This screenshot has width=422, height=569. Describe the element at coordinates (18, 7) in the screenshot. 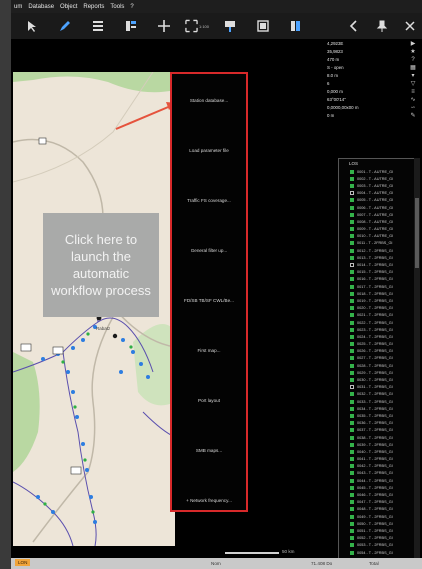

I see `menu-item: um` at that location.